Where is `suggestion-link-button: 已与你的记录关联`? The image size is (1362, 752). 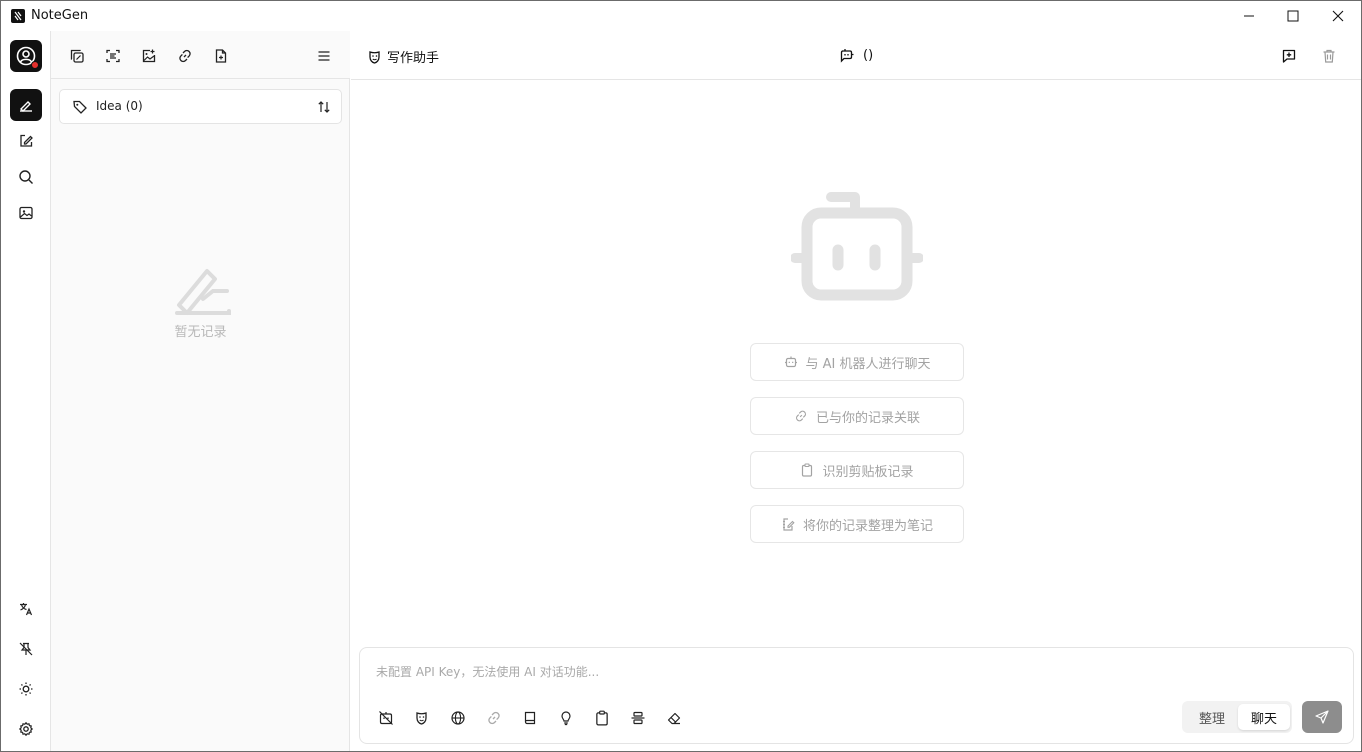 suggestion-link-button: 已与你的记录关联 is located at coordinates (857, 416).